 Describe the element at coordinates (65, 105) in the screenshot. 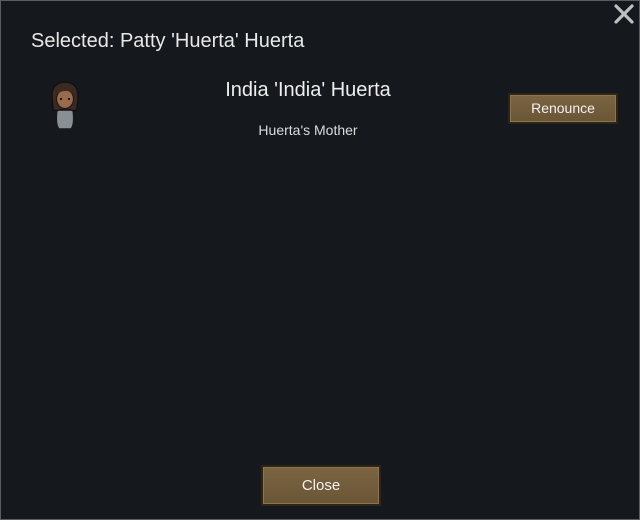

I see `pawn-portrait-icon` at that location.